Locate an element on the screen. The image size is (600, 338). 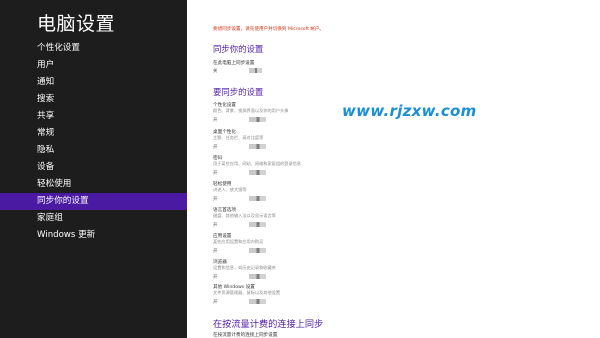
sidebar-item-homegroup: 家庭组 is located at coordinates (93, 218).